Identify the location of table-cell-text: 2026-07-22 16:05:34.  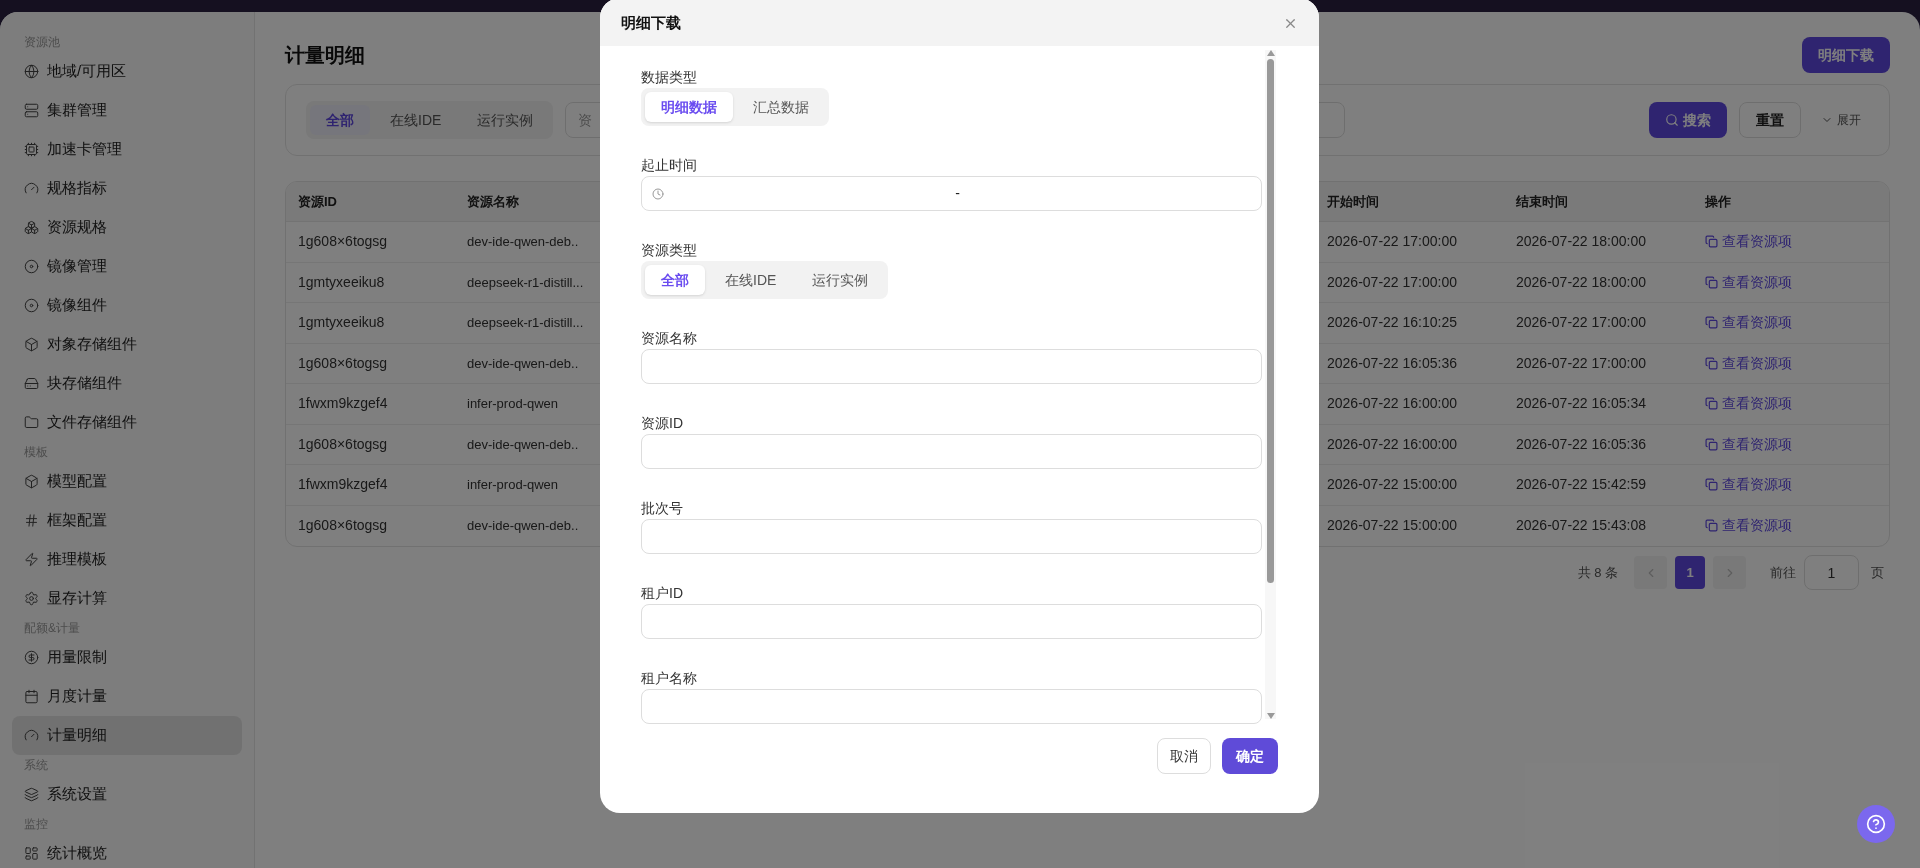
(1581, 404).